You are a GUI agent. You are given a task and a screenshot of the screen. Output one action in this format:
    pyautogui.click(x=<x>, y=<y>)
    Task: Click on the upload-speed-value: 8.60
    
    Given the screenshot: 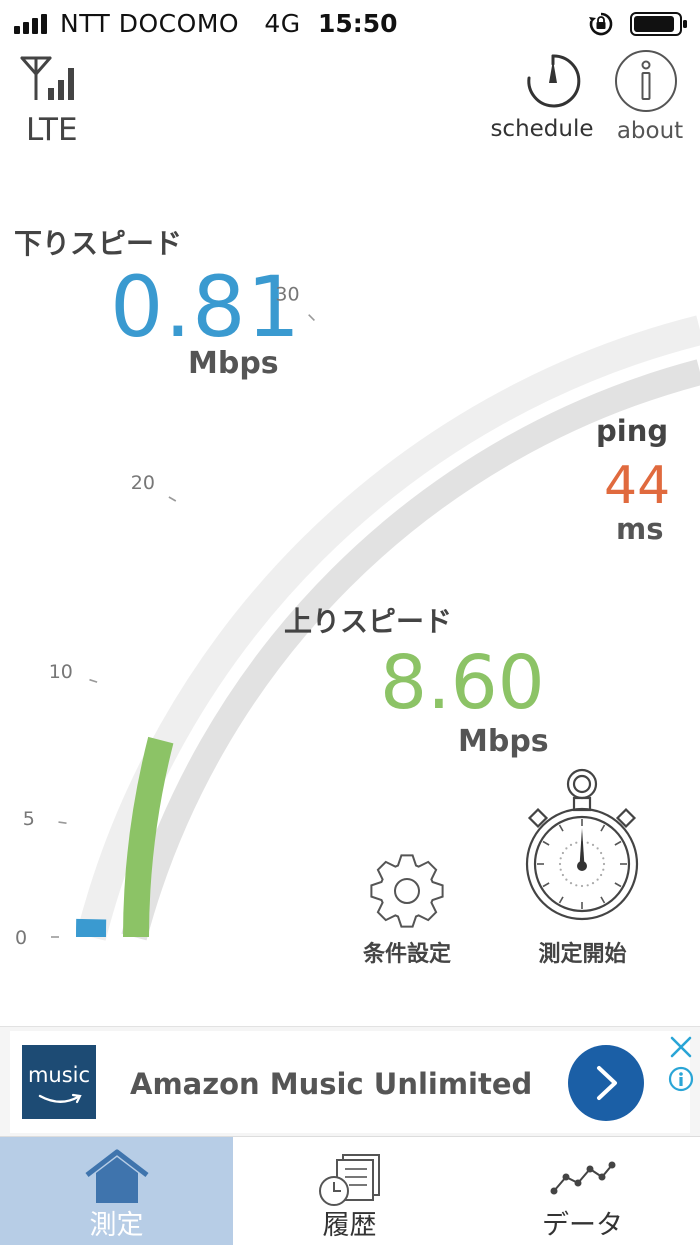 What is the action you would take?
    pyautogui.click(x=462, y=683)
    